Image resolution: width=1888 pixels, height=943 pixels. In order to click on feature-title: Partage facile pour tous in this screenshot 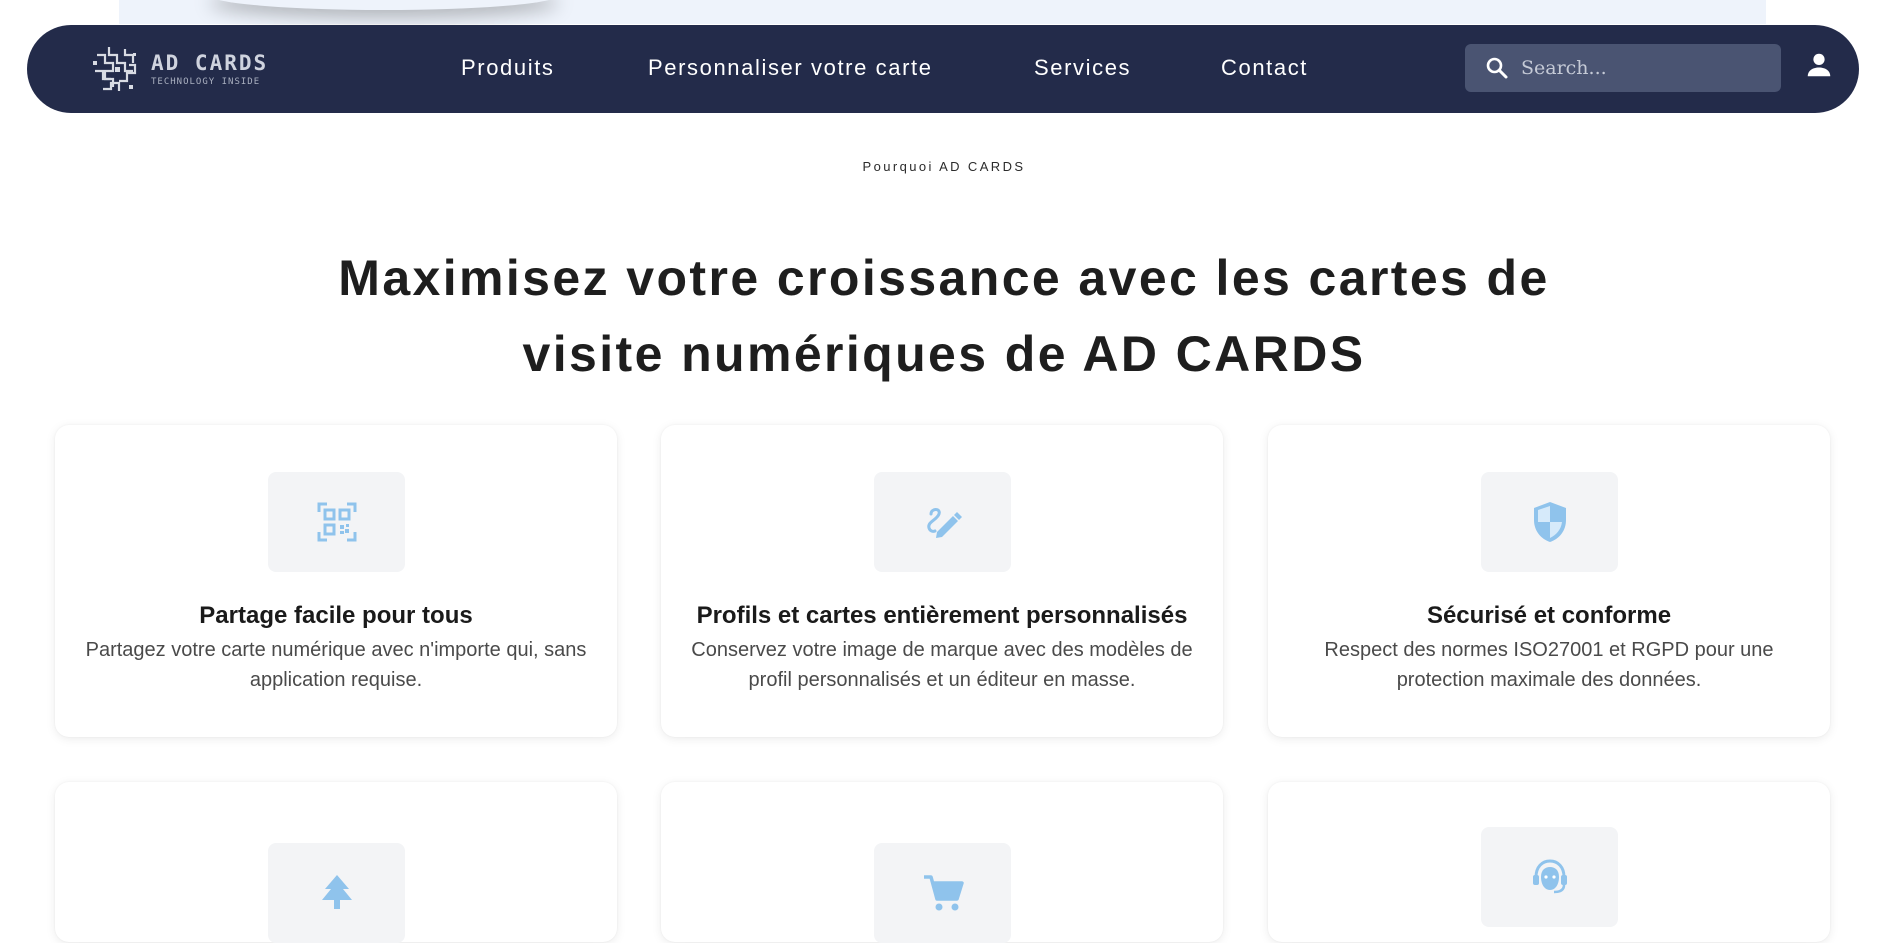, I will do `click(336, 615)`.